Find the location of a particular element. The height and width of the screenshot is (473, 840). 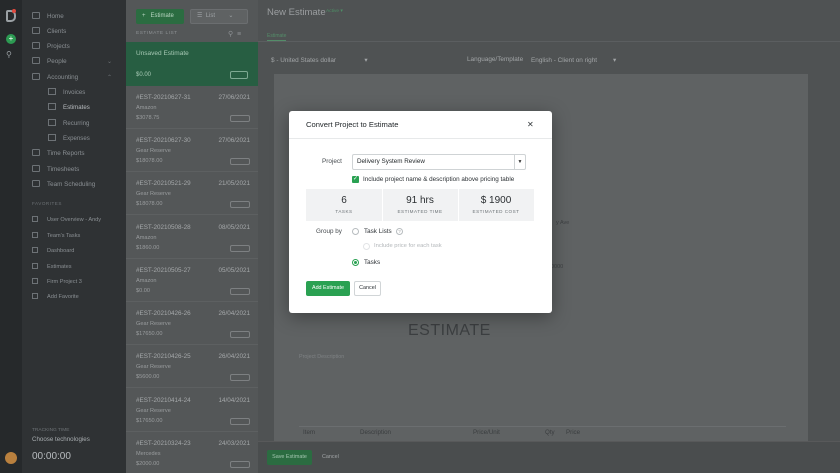

sidebar-item-label: Estimates is located at coordinates (76, 107).